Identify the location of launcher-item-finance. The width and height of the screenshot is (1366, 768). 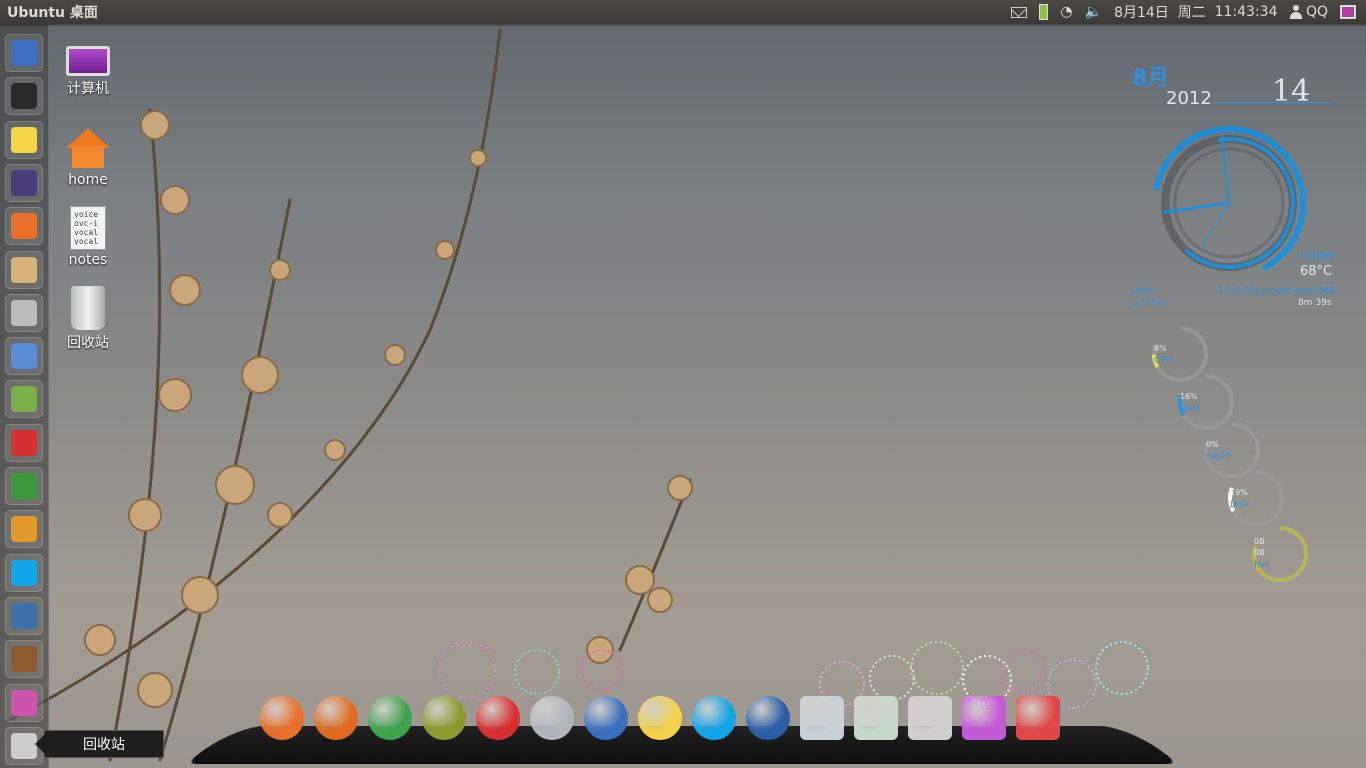
(24, 399).